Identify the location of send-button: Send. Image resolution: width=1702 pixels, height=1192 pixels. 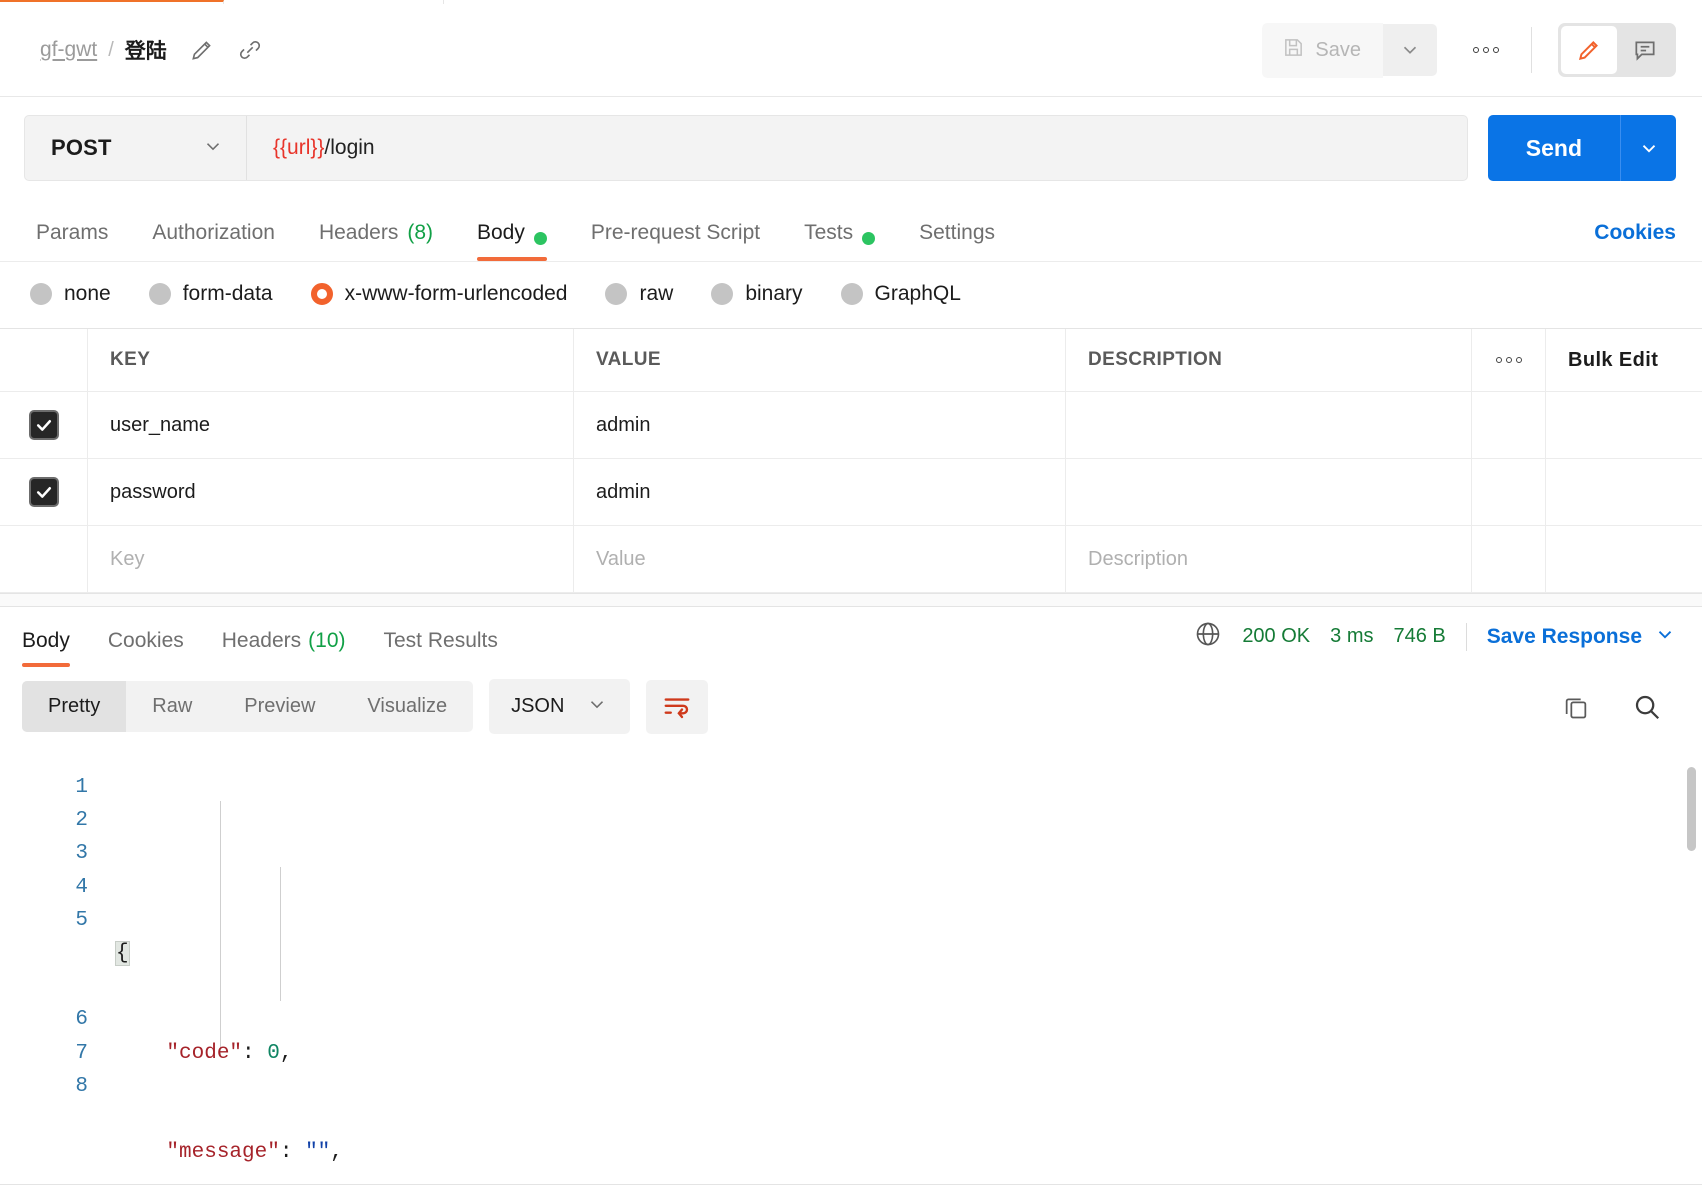
(1553, 148).